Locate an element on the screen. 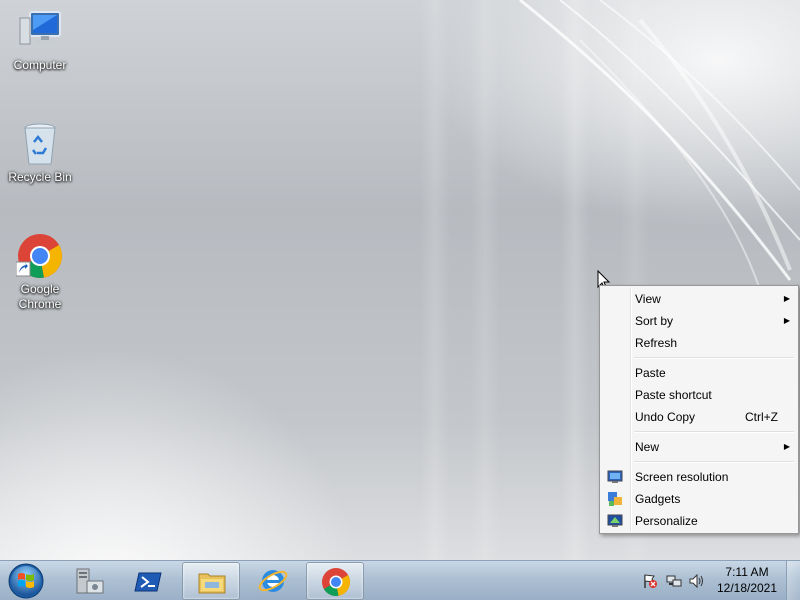 Image resolution: width=800 pixels, height=600 pixels. desktop-icon-computer: Computer is located at coordinates (40, 40).